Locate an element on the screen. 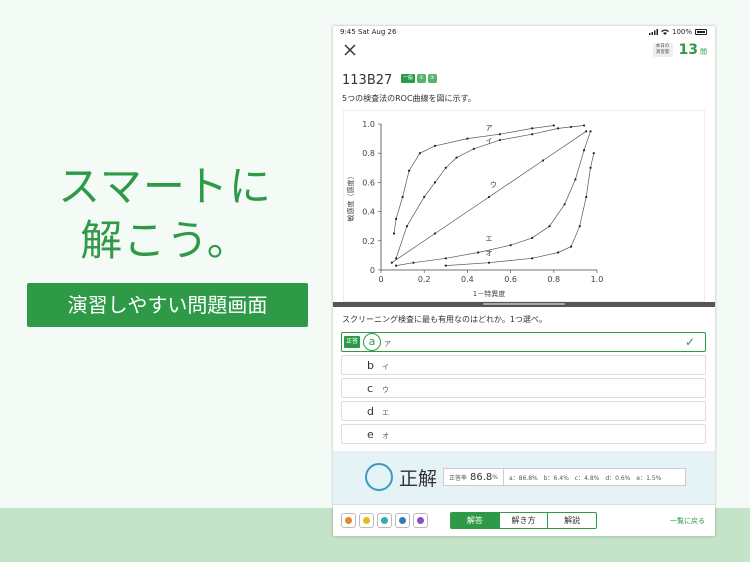 The image size is (750, 562). correct-circle-icon is located at coordinates (379, 477).